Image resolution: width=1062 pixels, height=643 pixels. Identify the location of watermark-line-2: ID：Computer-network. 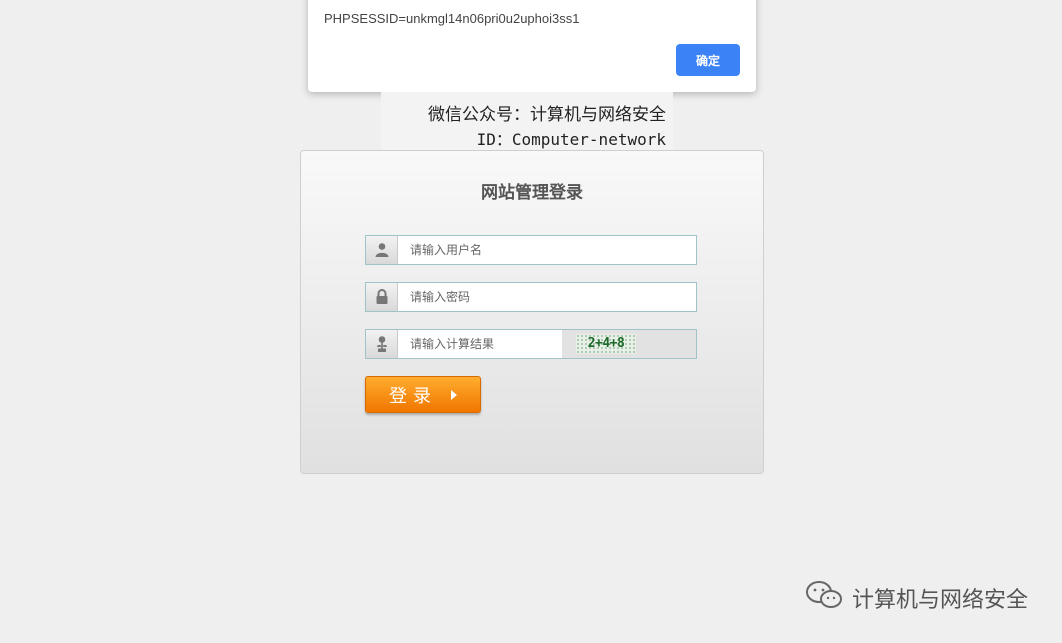
(571, 139).